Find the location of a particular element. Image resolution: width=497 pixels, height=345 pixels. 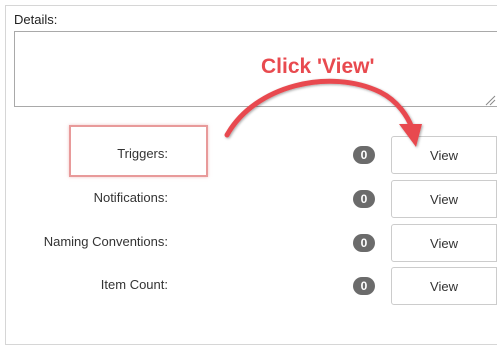

notifications-view-button: View is located at coordinates (444, 199).